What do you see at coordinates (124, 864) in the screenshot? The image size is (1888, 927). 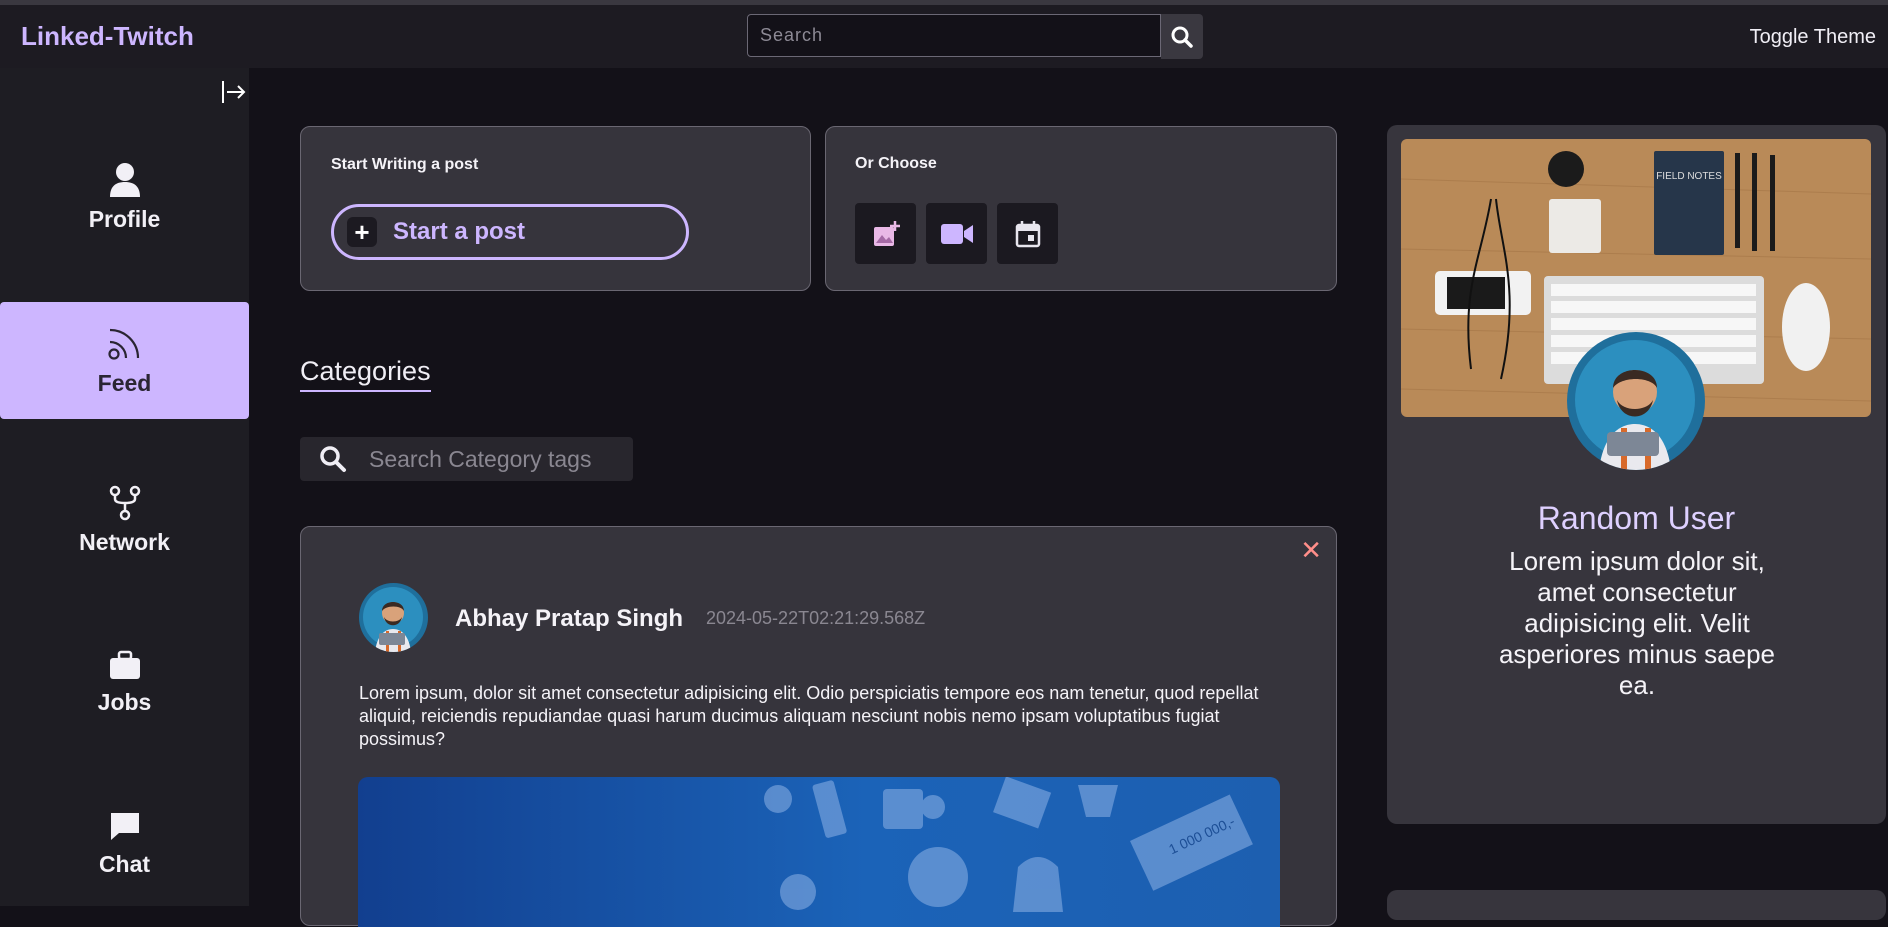 I see `sidebar-item-label: Chat` at bounding box center [124, 864].